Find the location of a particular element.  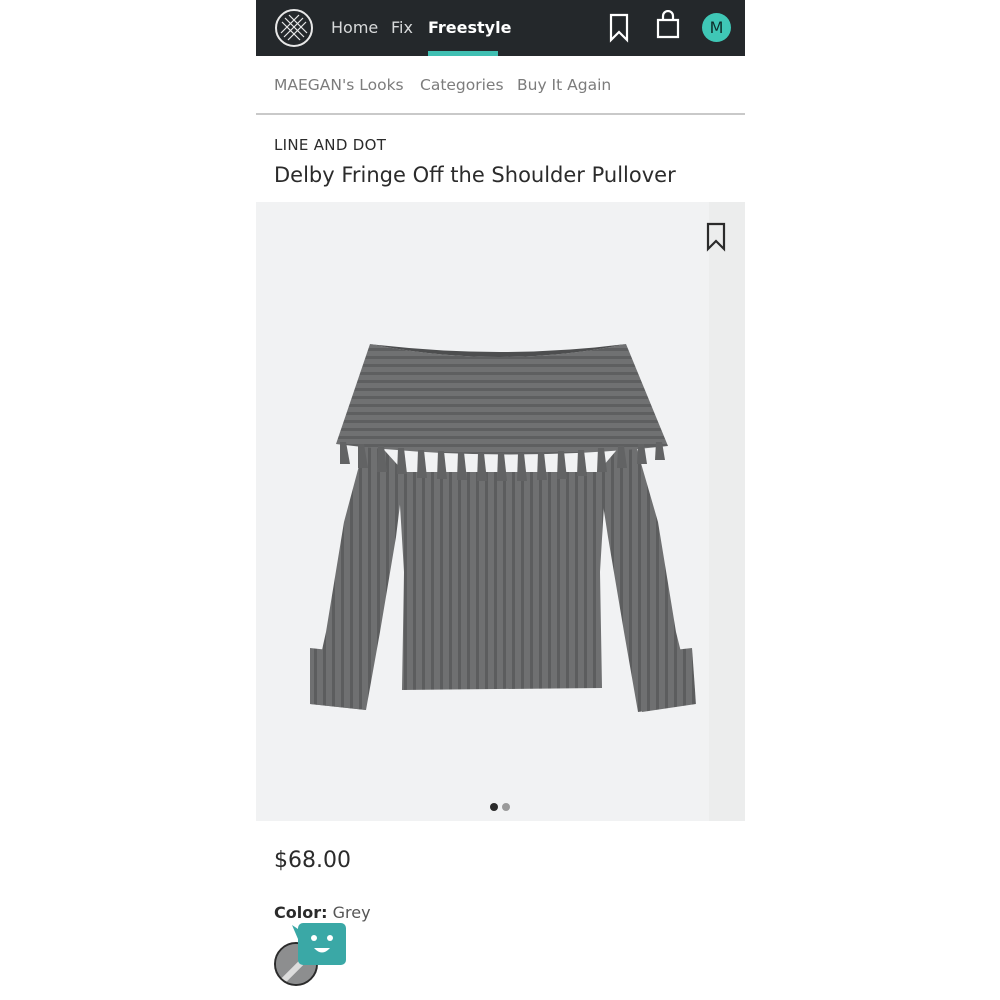

carousel-pagination is located at coordinates (502, 807).